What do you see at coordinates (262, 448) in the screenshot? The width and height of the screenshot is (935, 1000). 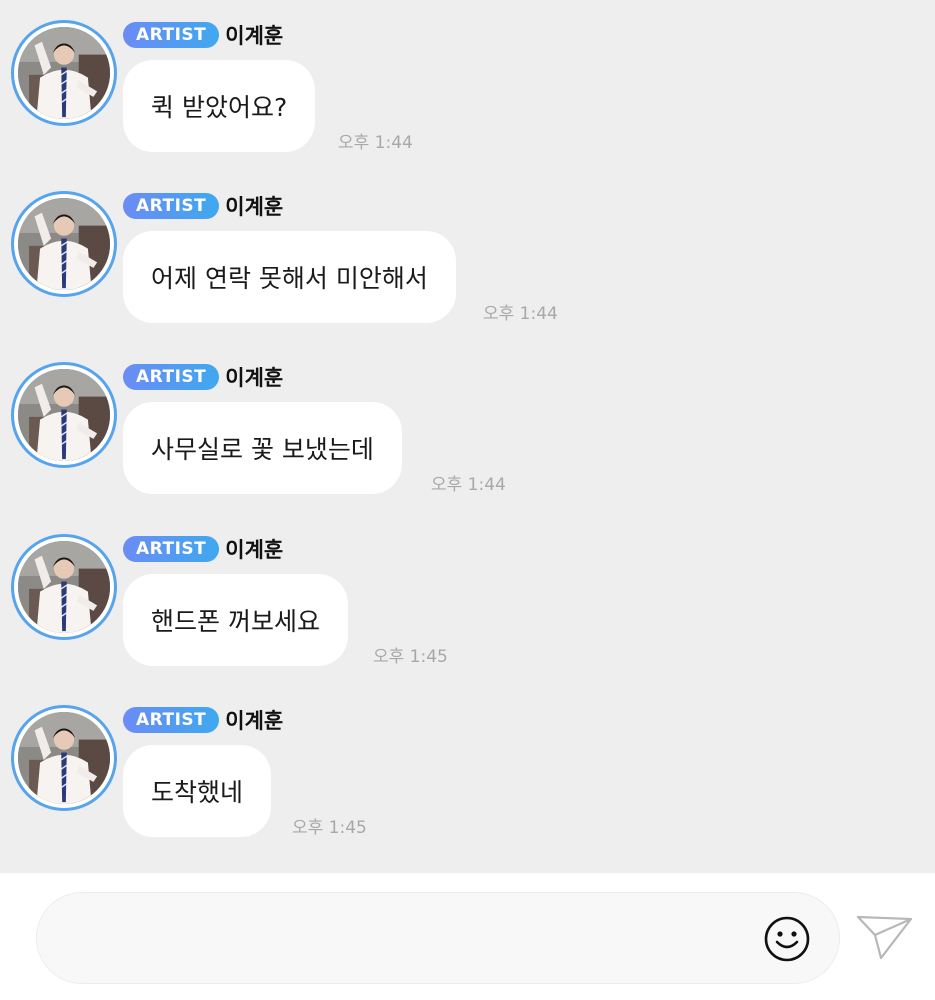 I see `message-bubble: 사무실로 꽃 보냈는데` at bounding box center [262, 448].